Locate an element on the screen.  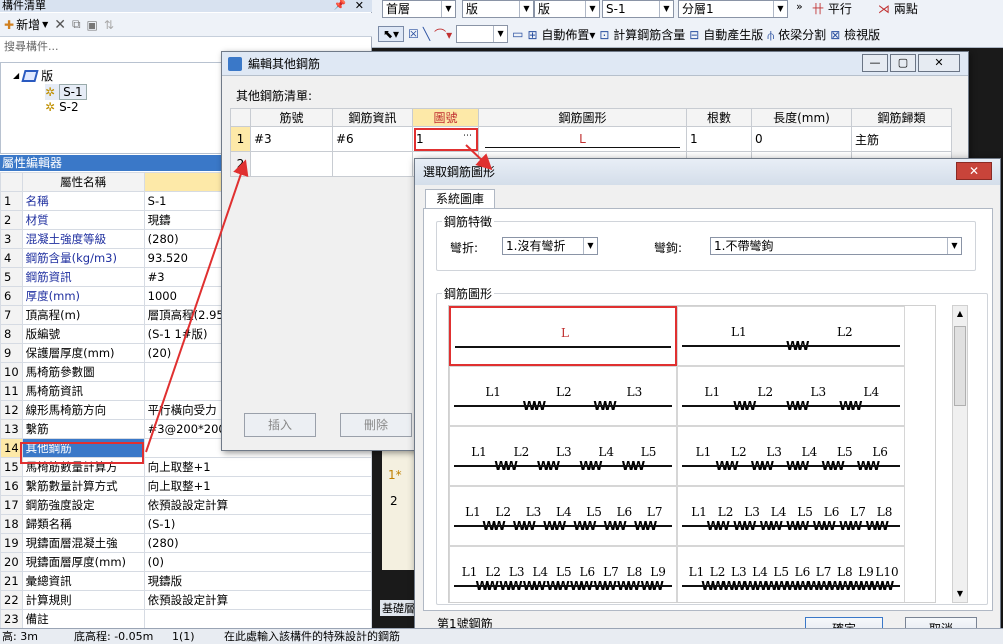
maximize-button: ▢ is located at coordinates (903, 63).